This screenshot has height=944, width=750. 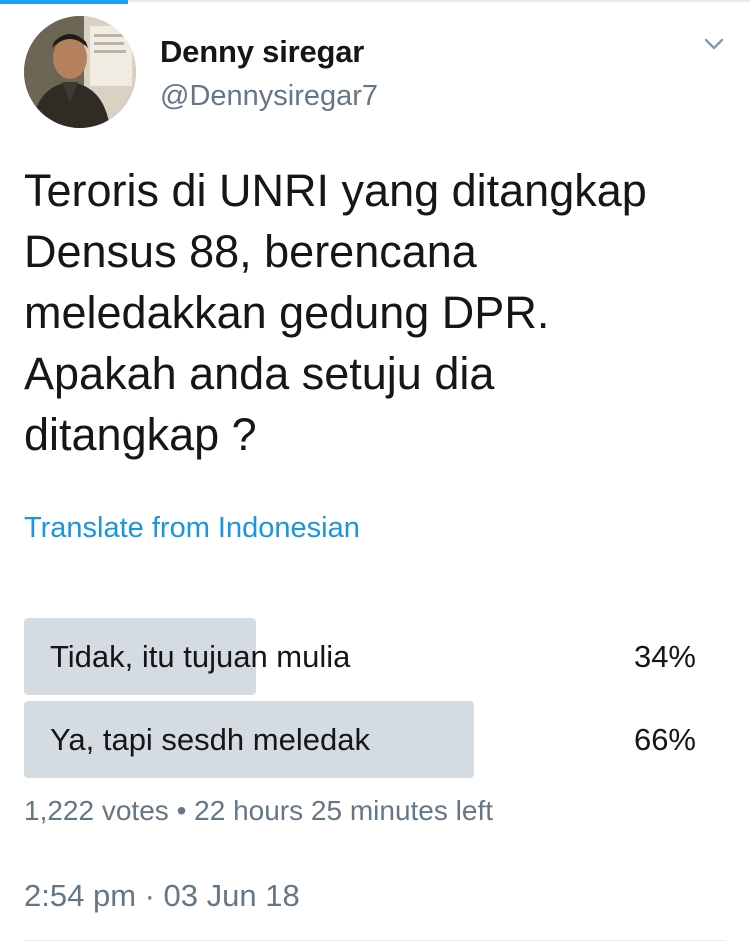 What do you see at coordinates (162, 896) in the screenshot?
I see `tweet-timestamp: 2:54 pm · 03 Jun 18` at bounding box center [162, 896].